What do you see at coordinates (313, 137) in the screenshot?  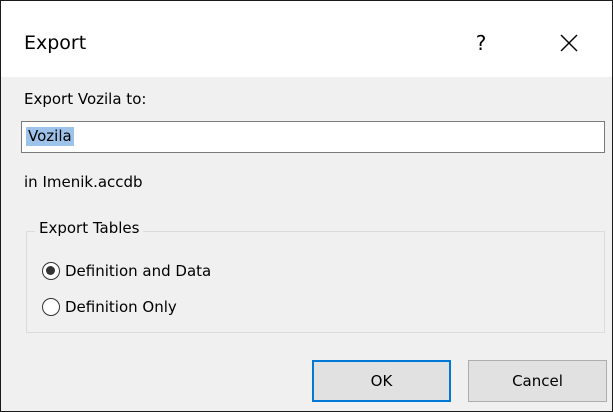 I see `export-name-input: Vozila` at bounding box center [313, 137].